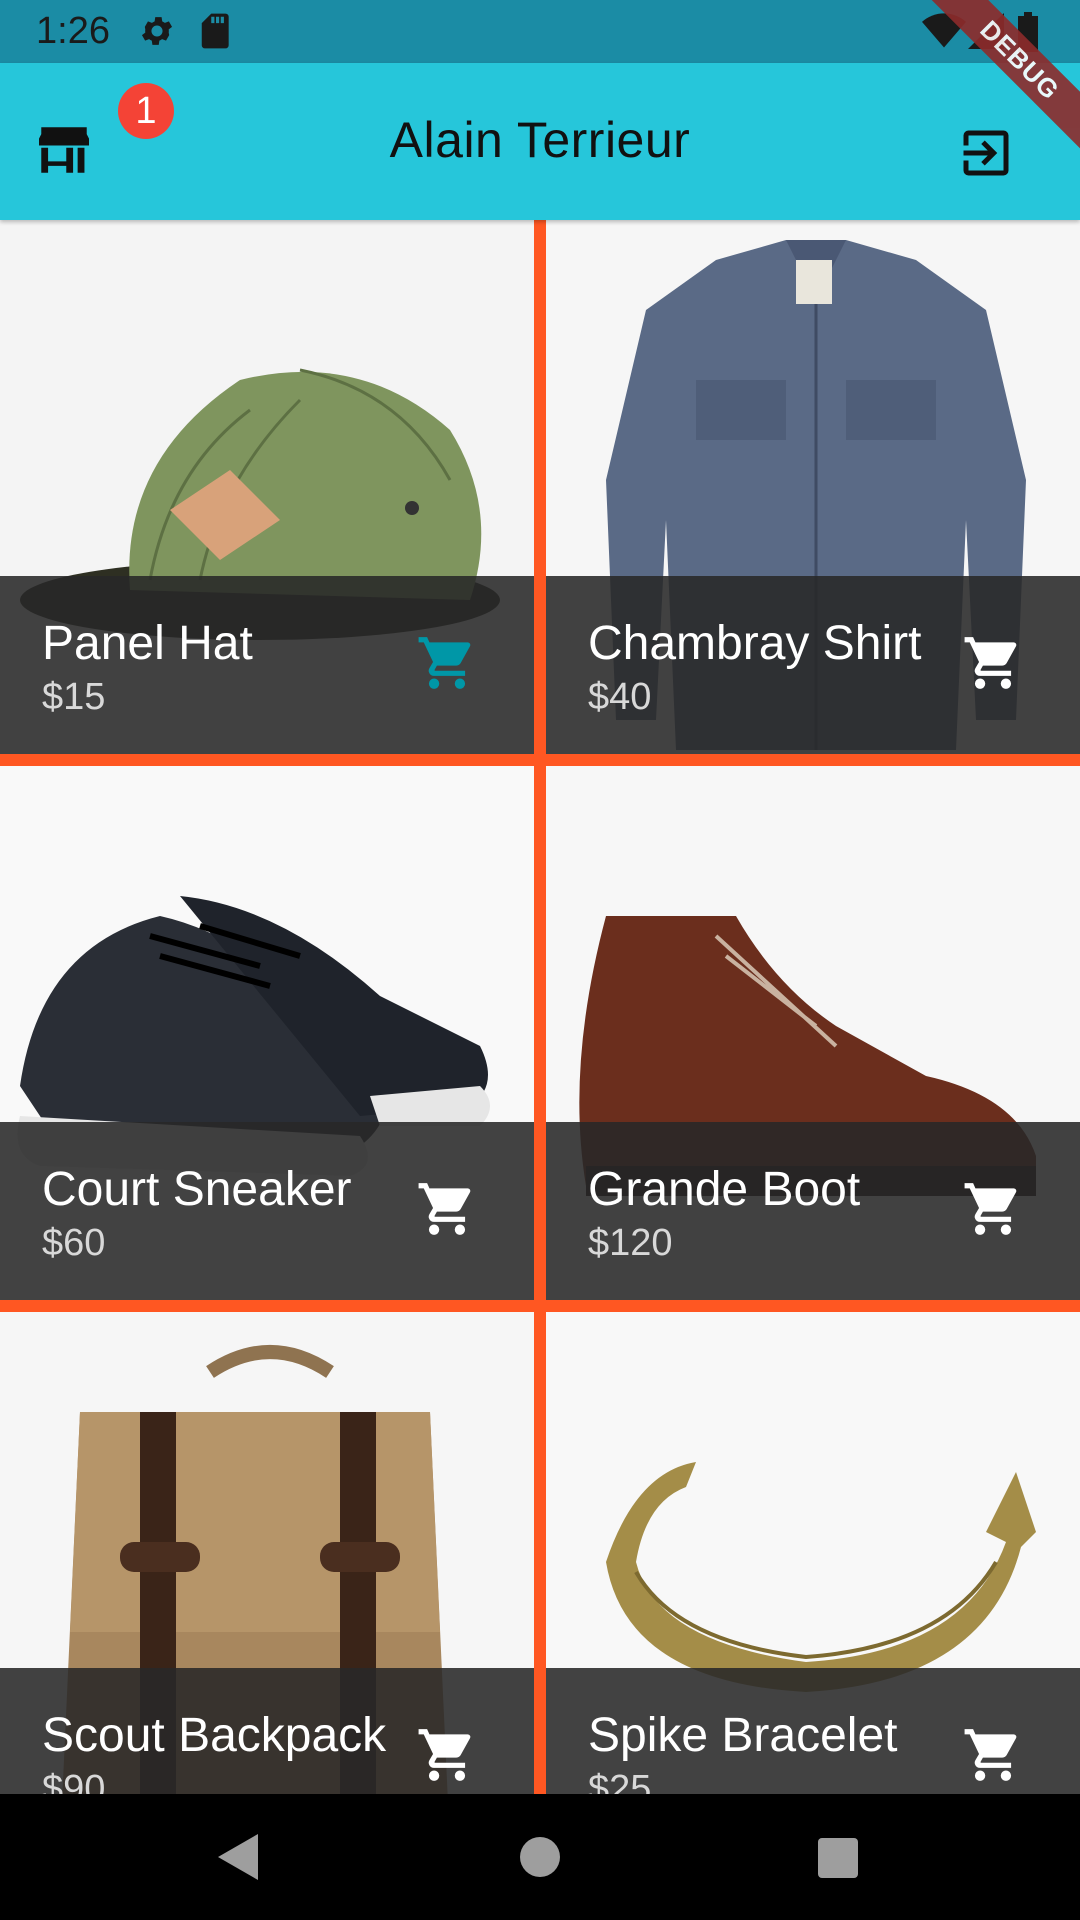  Describe the element at coordinates (197, 1189) in the screenshot. I see `product-name: Court Sneaker` at that location.